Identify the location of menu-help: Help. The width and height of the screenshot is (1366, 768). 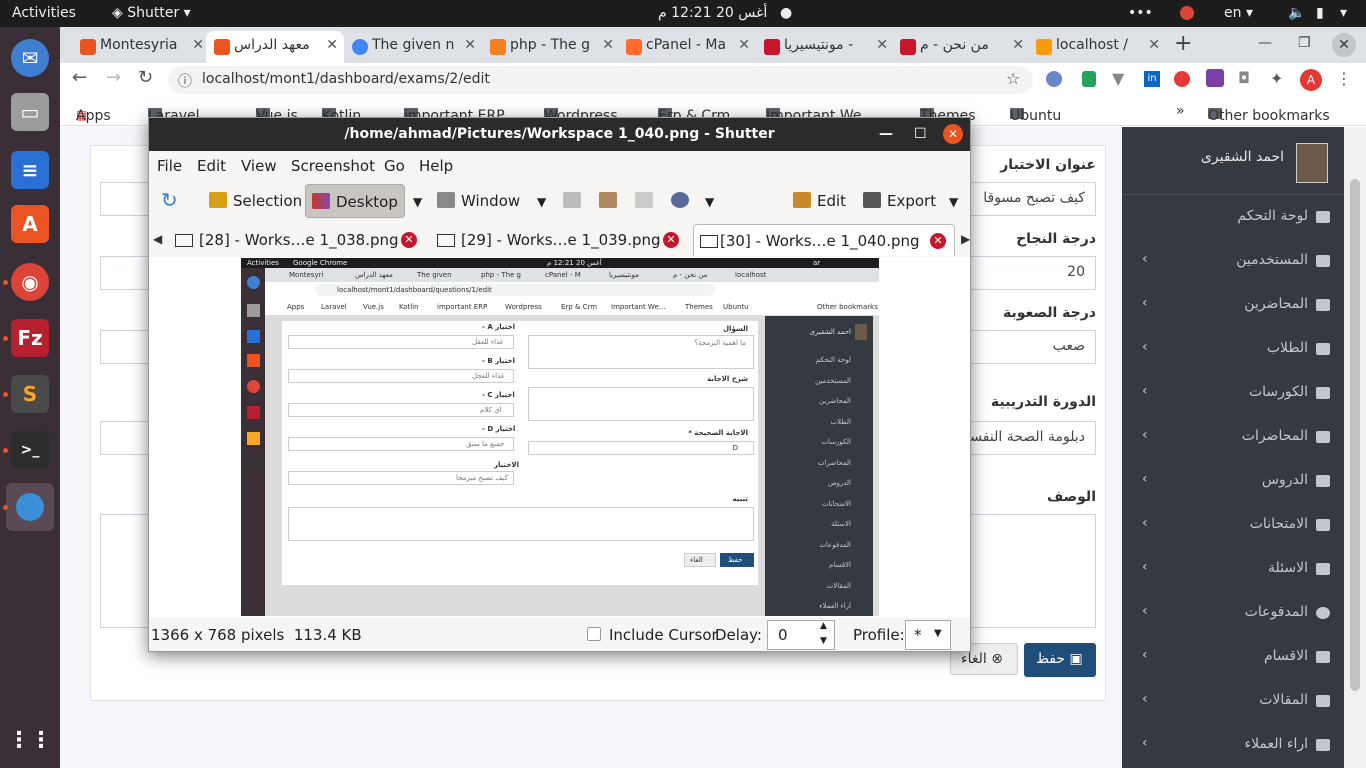
(436, 166).